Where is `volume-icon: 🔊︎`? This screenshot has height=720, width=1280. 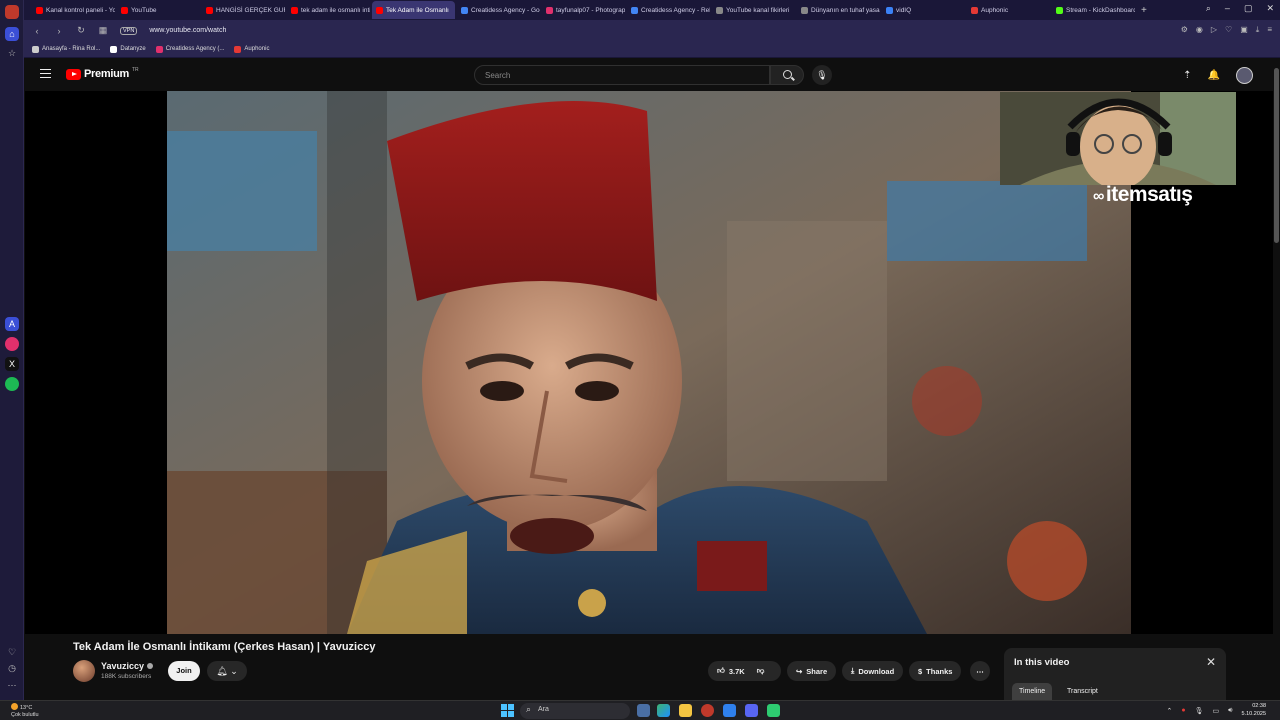
volume-icon: 🔊︎ is located at coordinates (1230, 711).